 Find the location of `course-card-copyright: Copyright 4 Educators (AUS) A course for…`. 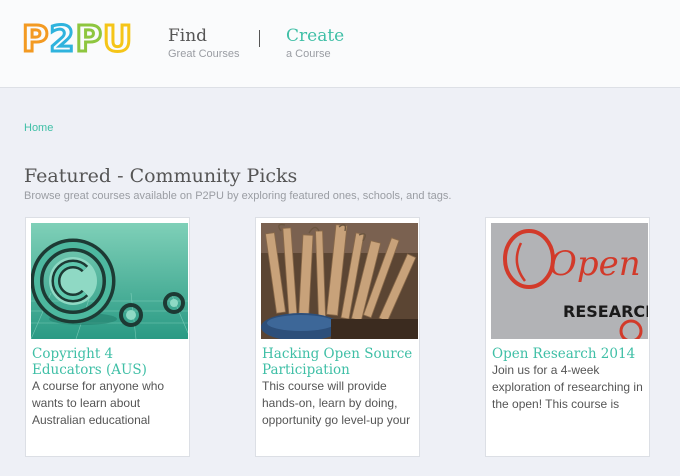

course-card-copyright: Copyright 4 Educators (AUS) A course for… is located at coordinates (107, 337).